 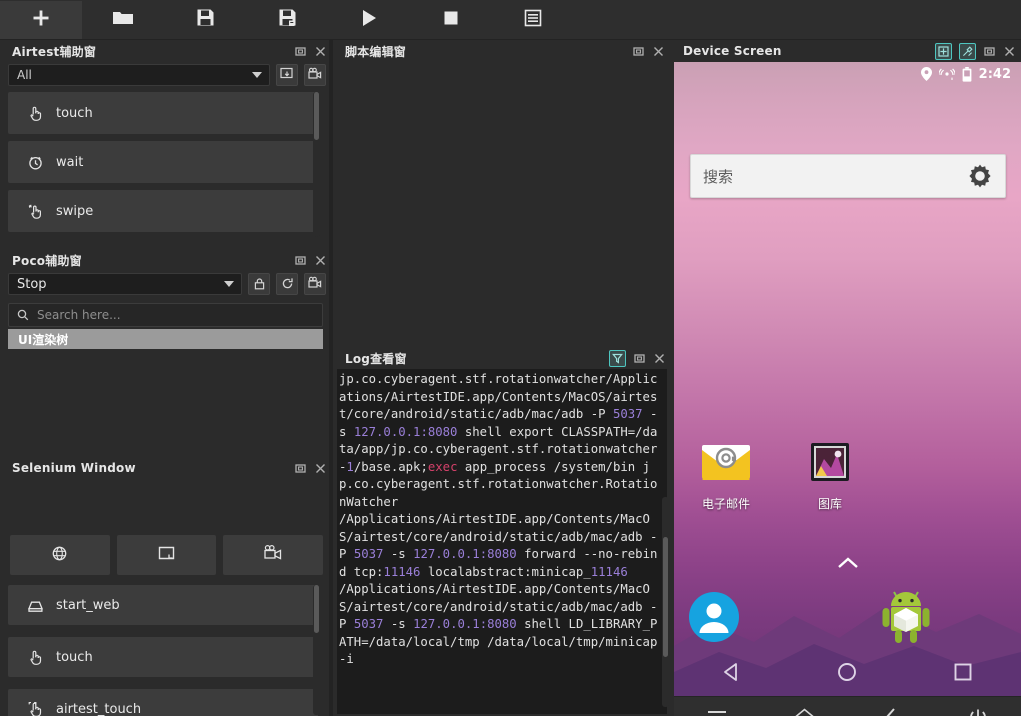 What do you see at coordinates (139, 75) in the screenshot?
I see `airtest-filter-select: All` at bounding box center [139, 75].